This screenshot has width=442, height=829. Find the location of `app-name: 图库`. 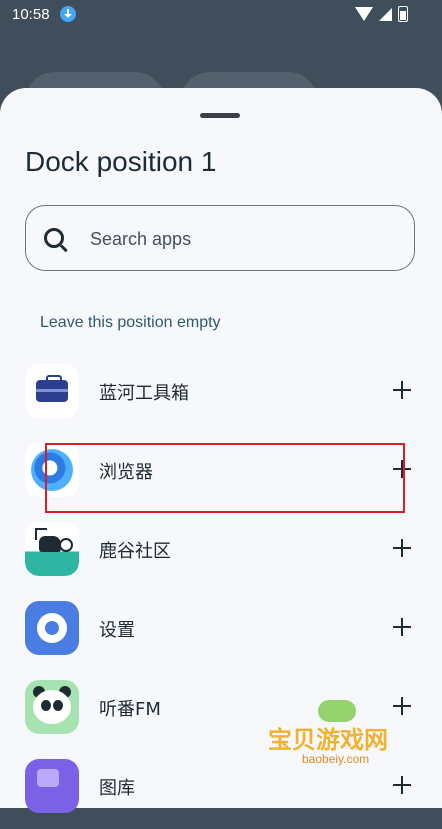

app-name: 图库 is located at coordinates (117, 788).